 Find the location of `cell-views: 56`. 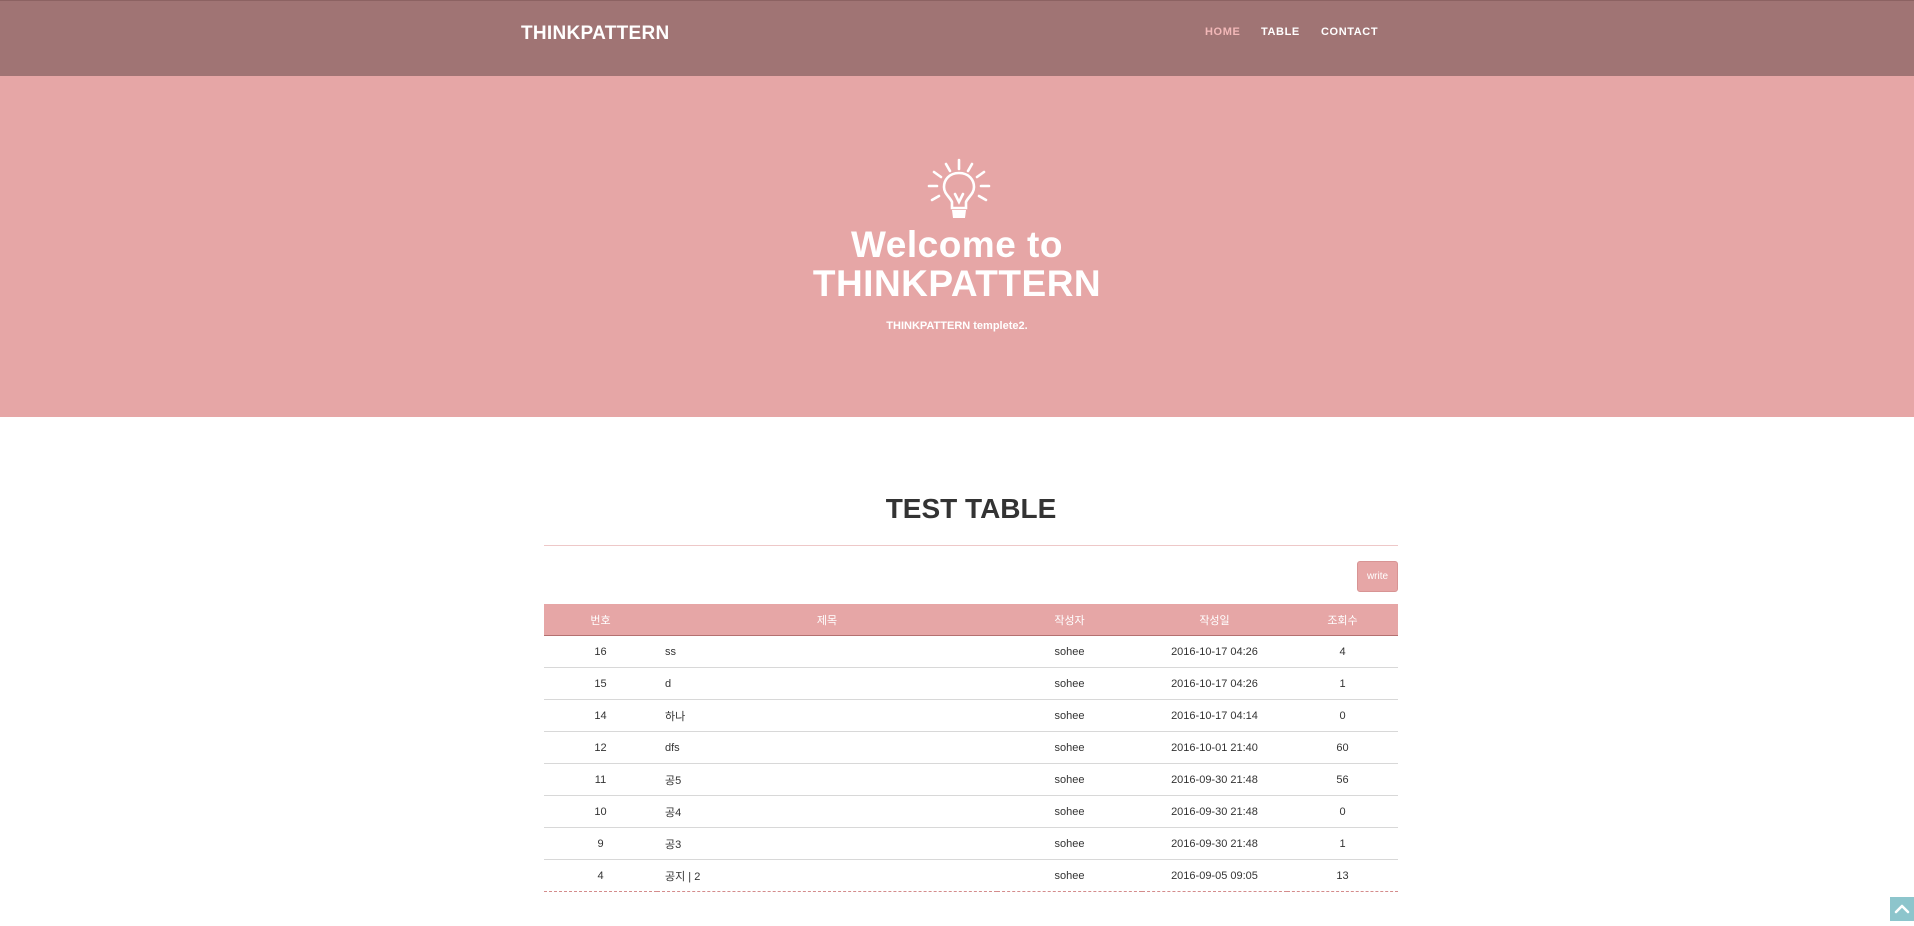

cell-views: 56 is located at coordinates (1342, 779).